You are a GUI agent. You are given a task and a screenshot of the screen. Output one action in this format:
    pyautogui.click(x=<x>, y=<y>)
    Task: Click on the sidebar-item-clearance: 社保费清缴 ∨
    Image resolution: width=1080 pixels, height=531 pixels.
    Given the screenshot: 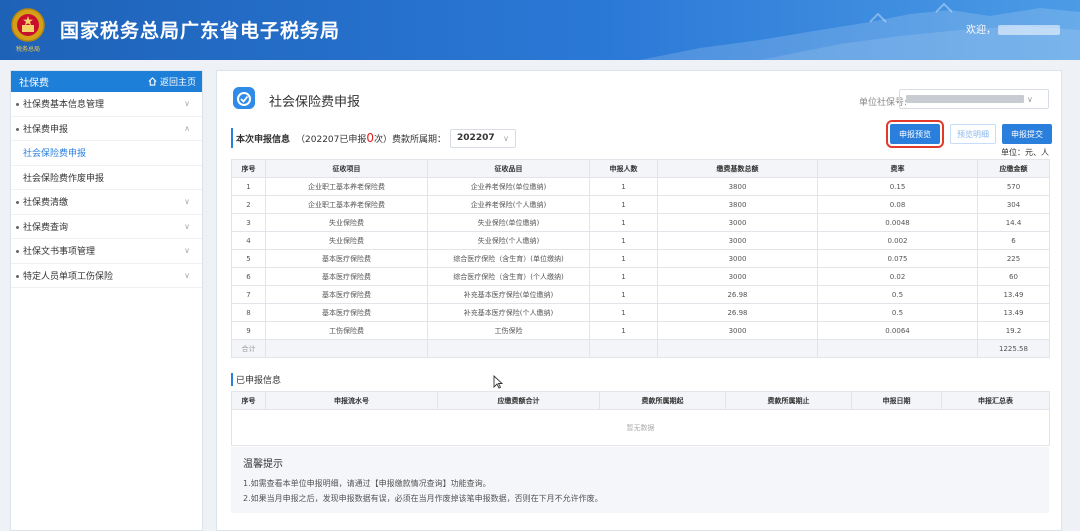 What is the action you would take?
    pyautogui.click(x=106, y=202)
    